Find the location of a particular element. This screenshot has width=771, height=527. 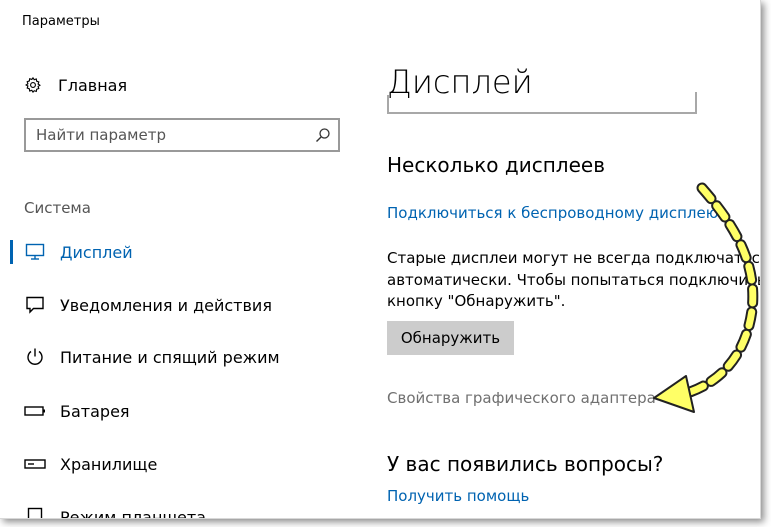

sidebar-item-power: Питание и спящий режим is located at coordinates (180, 357).